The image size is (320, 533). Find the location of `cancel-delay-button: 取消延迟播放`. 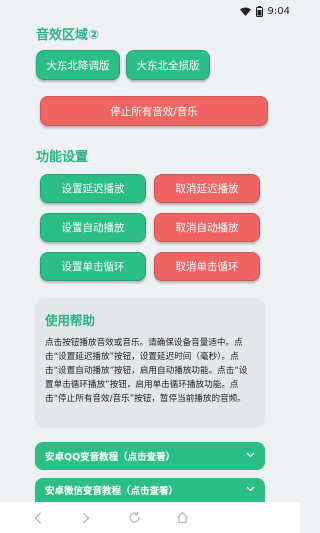

cancel-delay-button: 取消延迟播放 is located at coordinates (207, 188).